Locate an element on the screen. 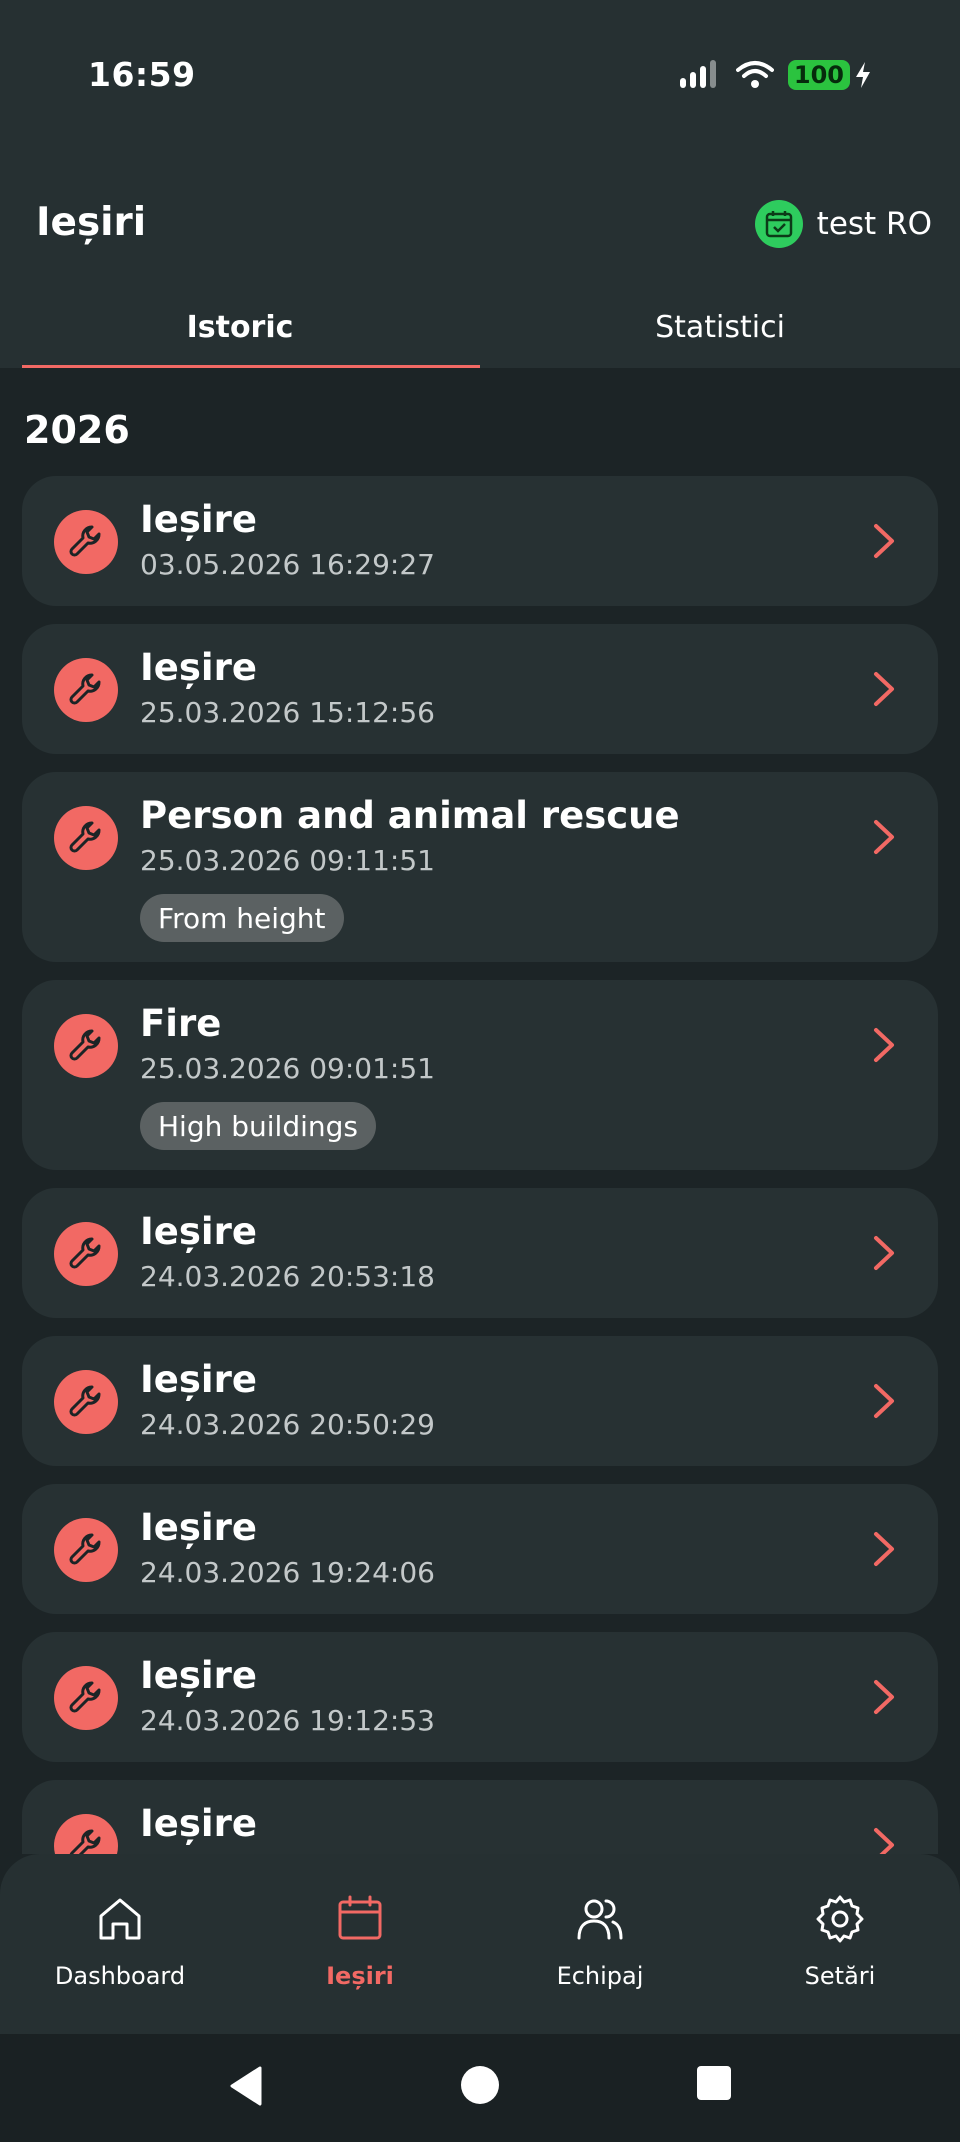 The height and width of the screenshot is (2142, 960). user-chip: test RO is located at coordinates (843, 224).